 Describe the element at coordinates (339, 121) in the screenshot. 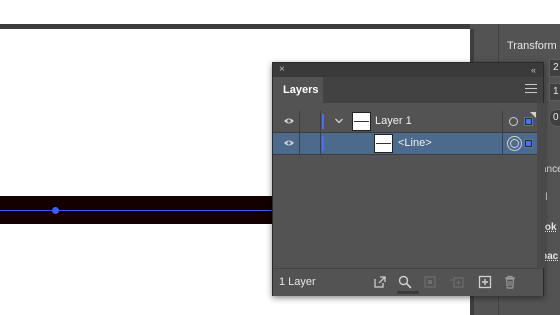

I see `chevron-down-icon` at that location.